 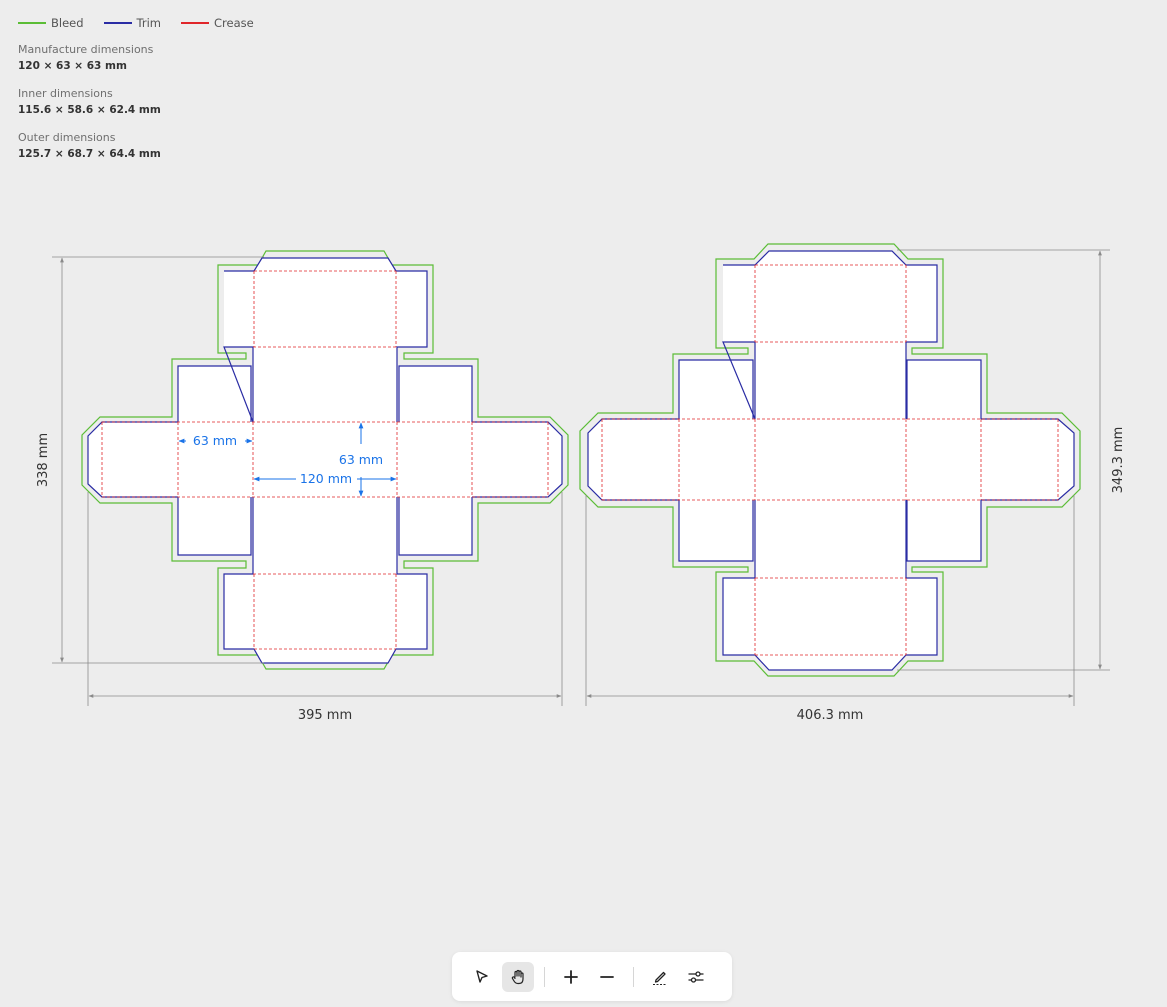 I want to click on select-tool-button, so click(x=482, y=977).